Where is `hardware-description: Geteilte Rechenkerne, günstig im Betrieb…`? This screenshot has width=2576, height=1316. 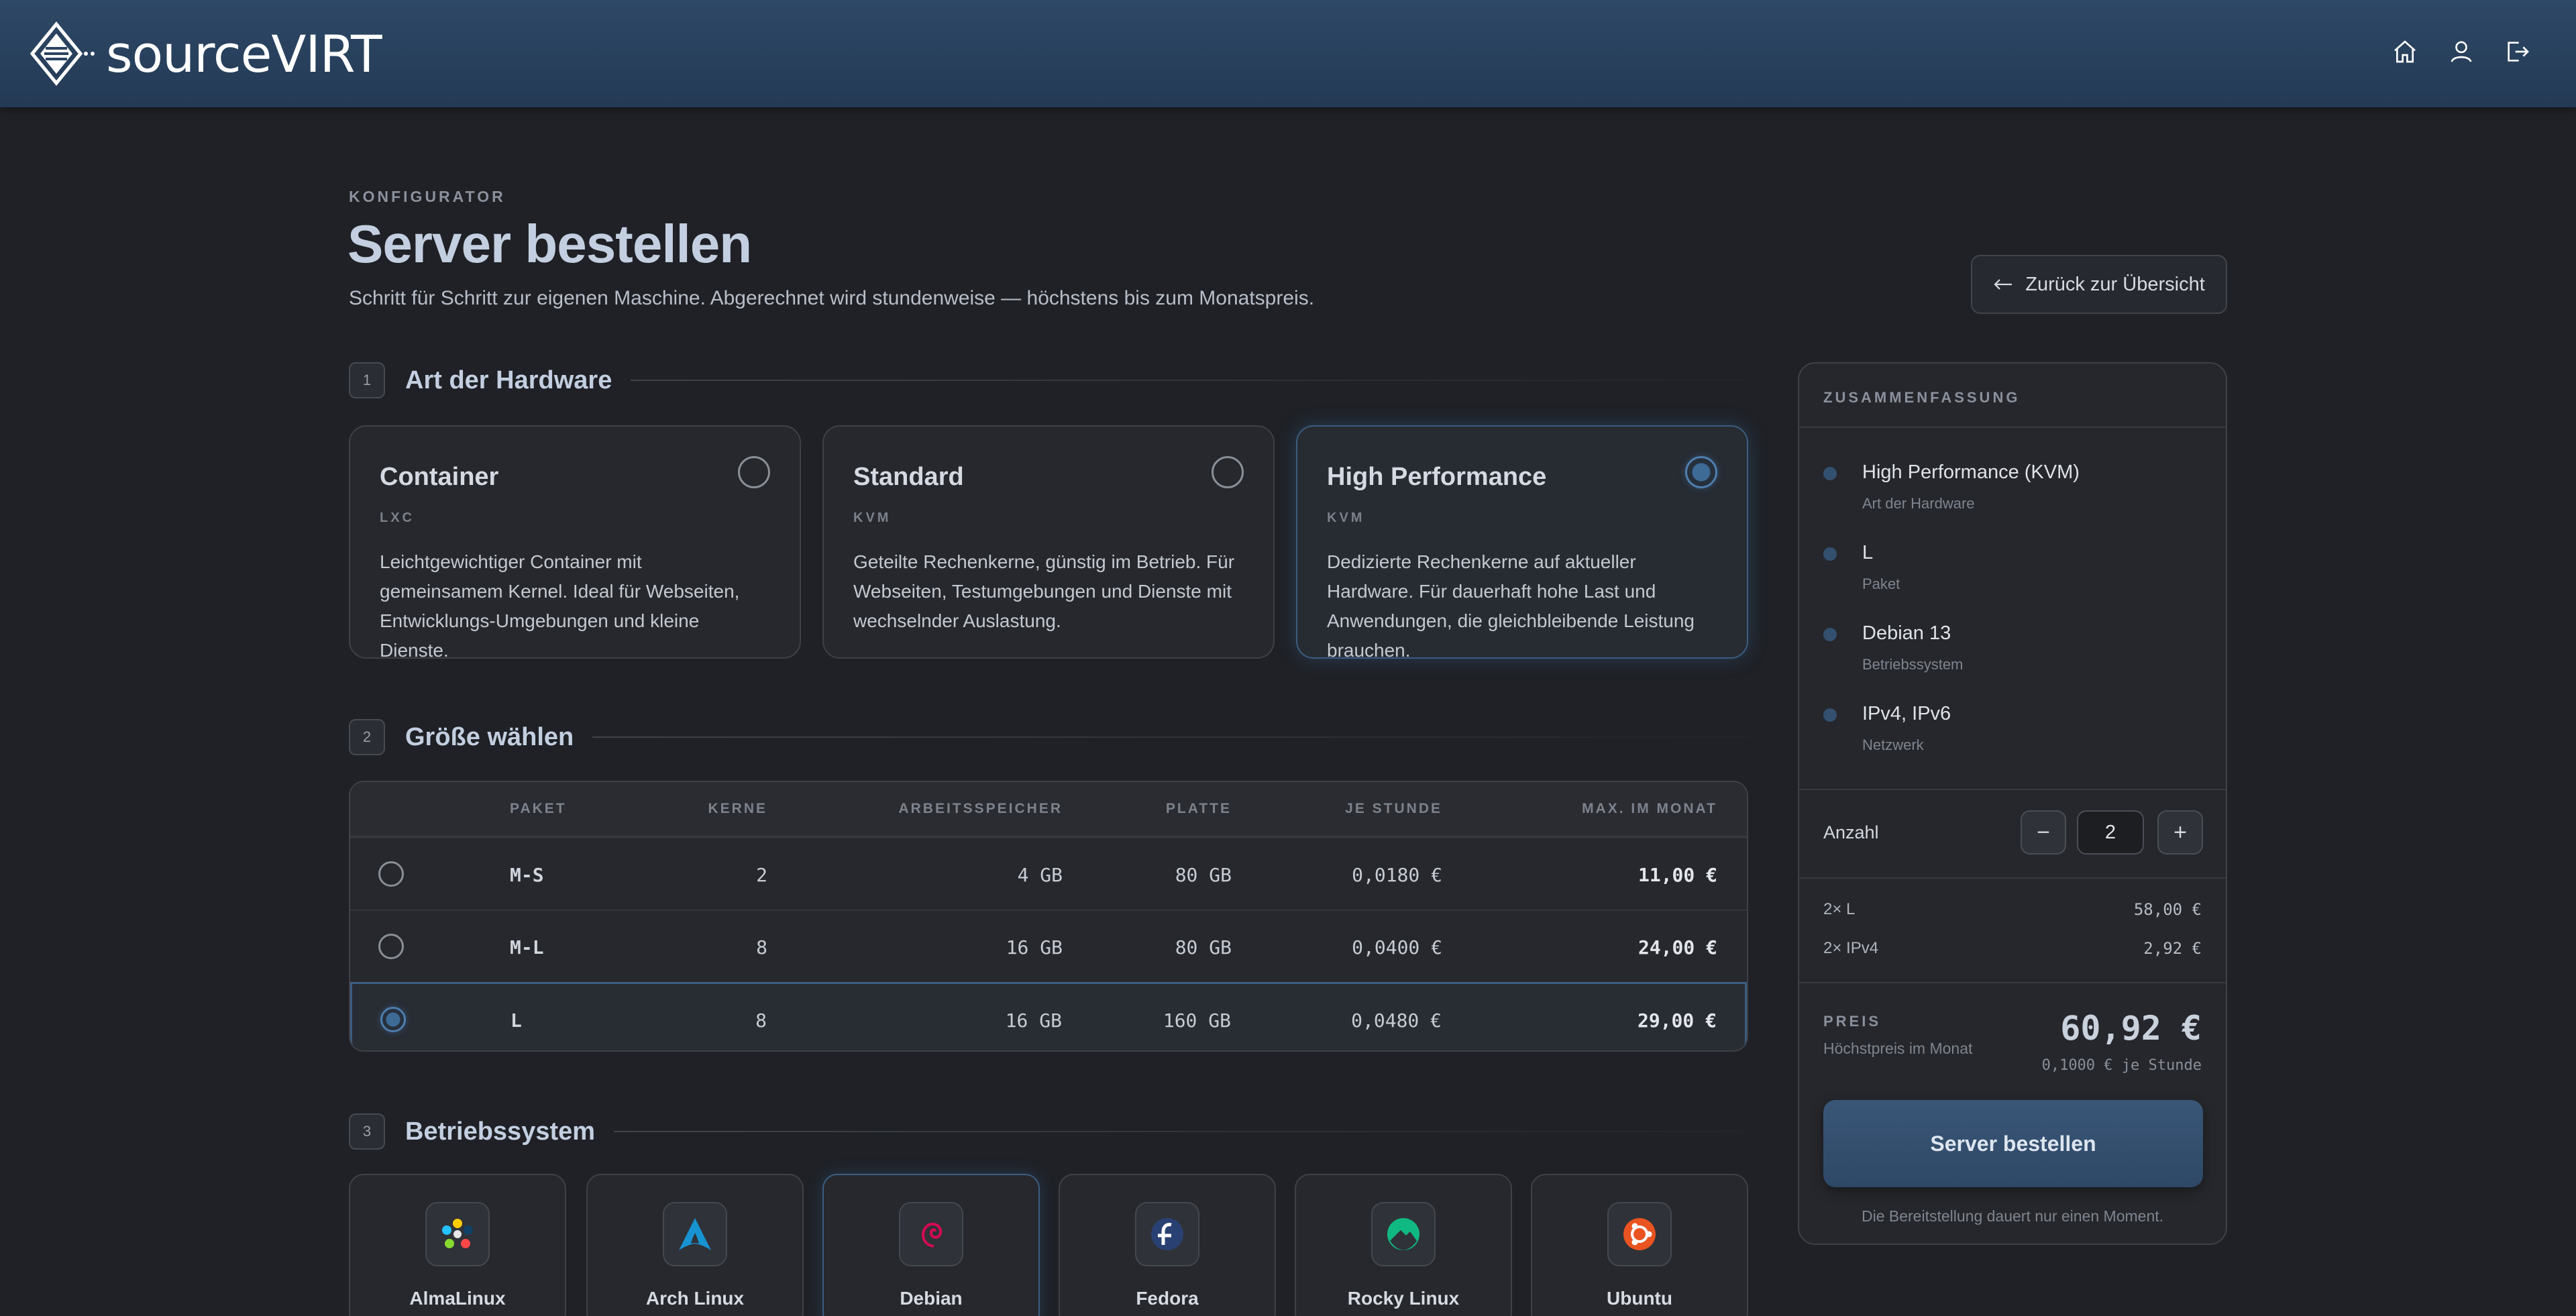
hardware-description: Geteilte Rechenkerne, günstig im Betrieb… is located at coordinates (1044, 591).